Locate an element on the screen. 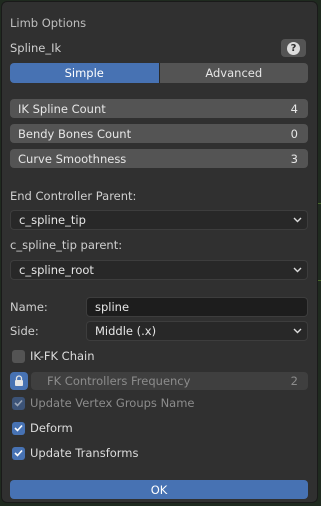  fk-frequency-label: FK Controllers Frequency is located at coordinates (119, 381).